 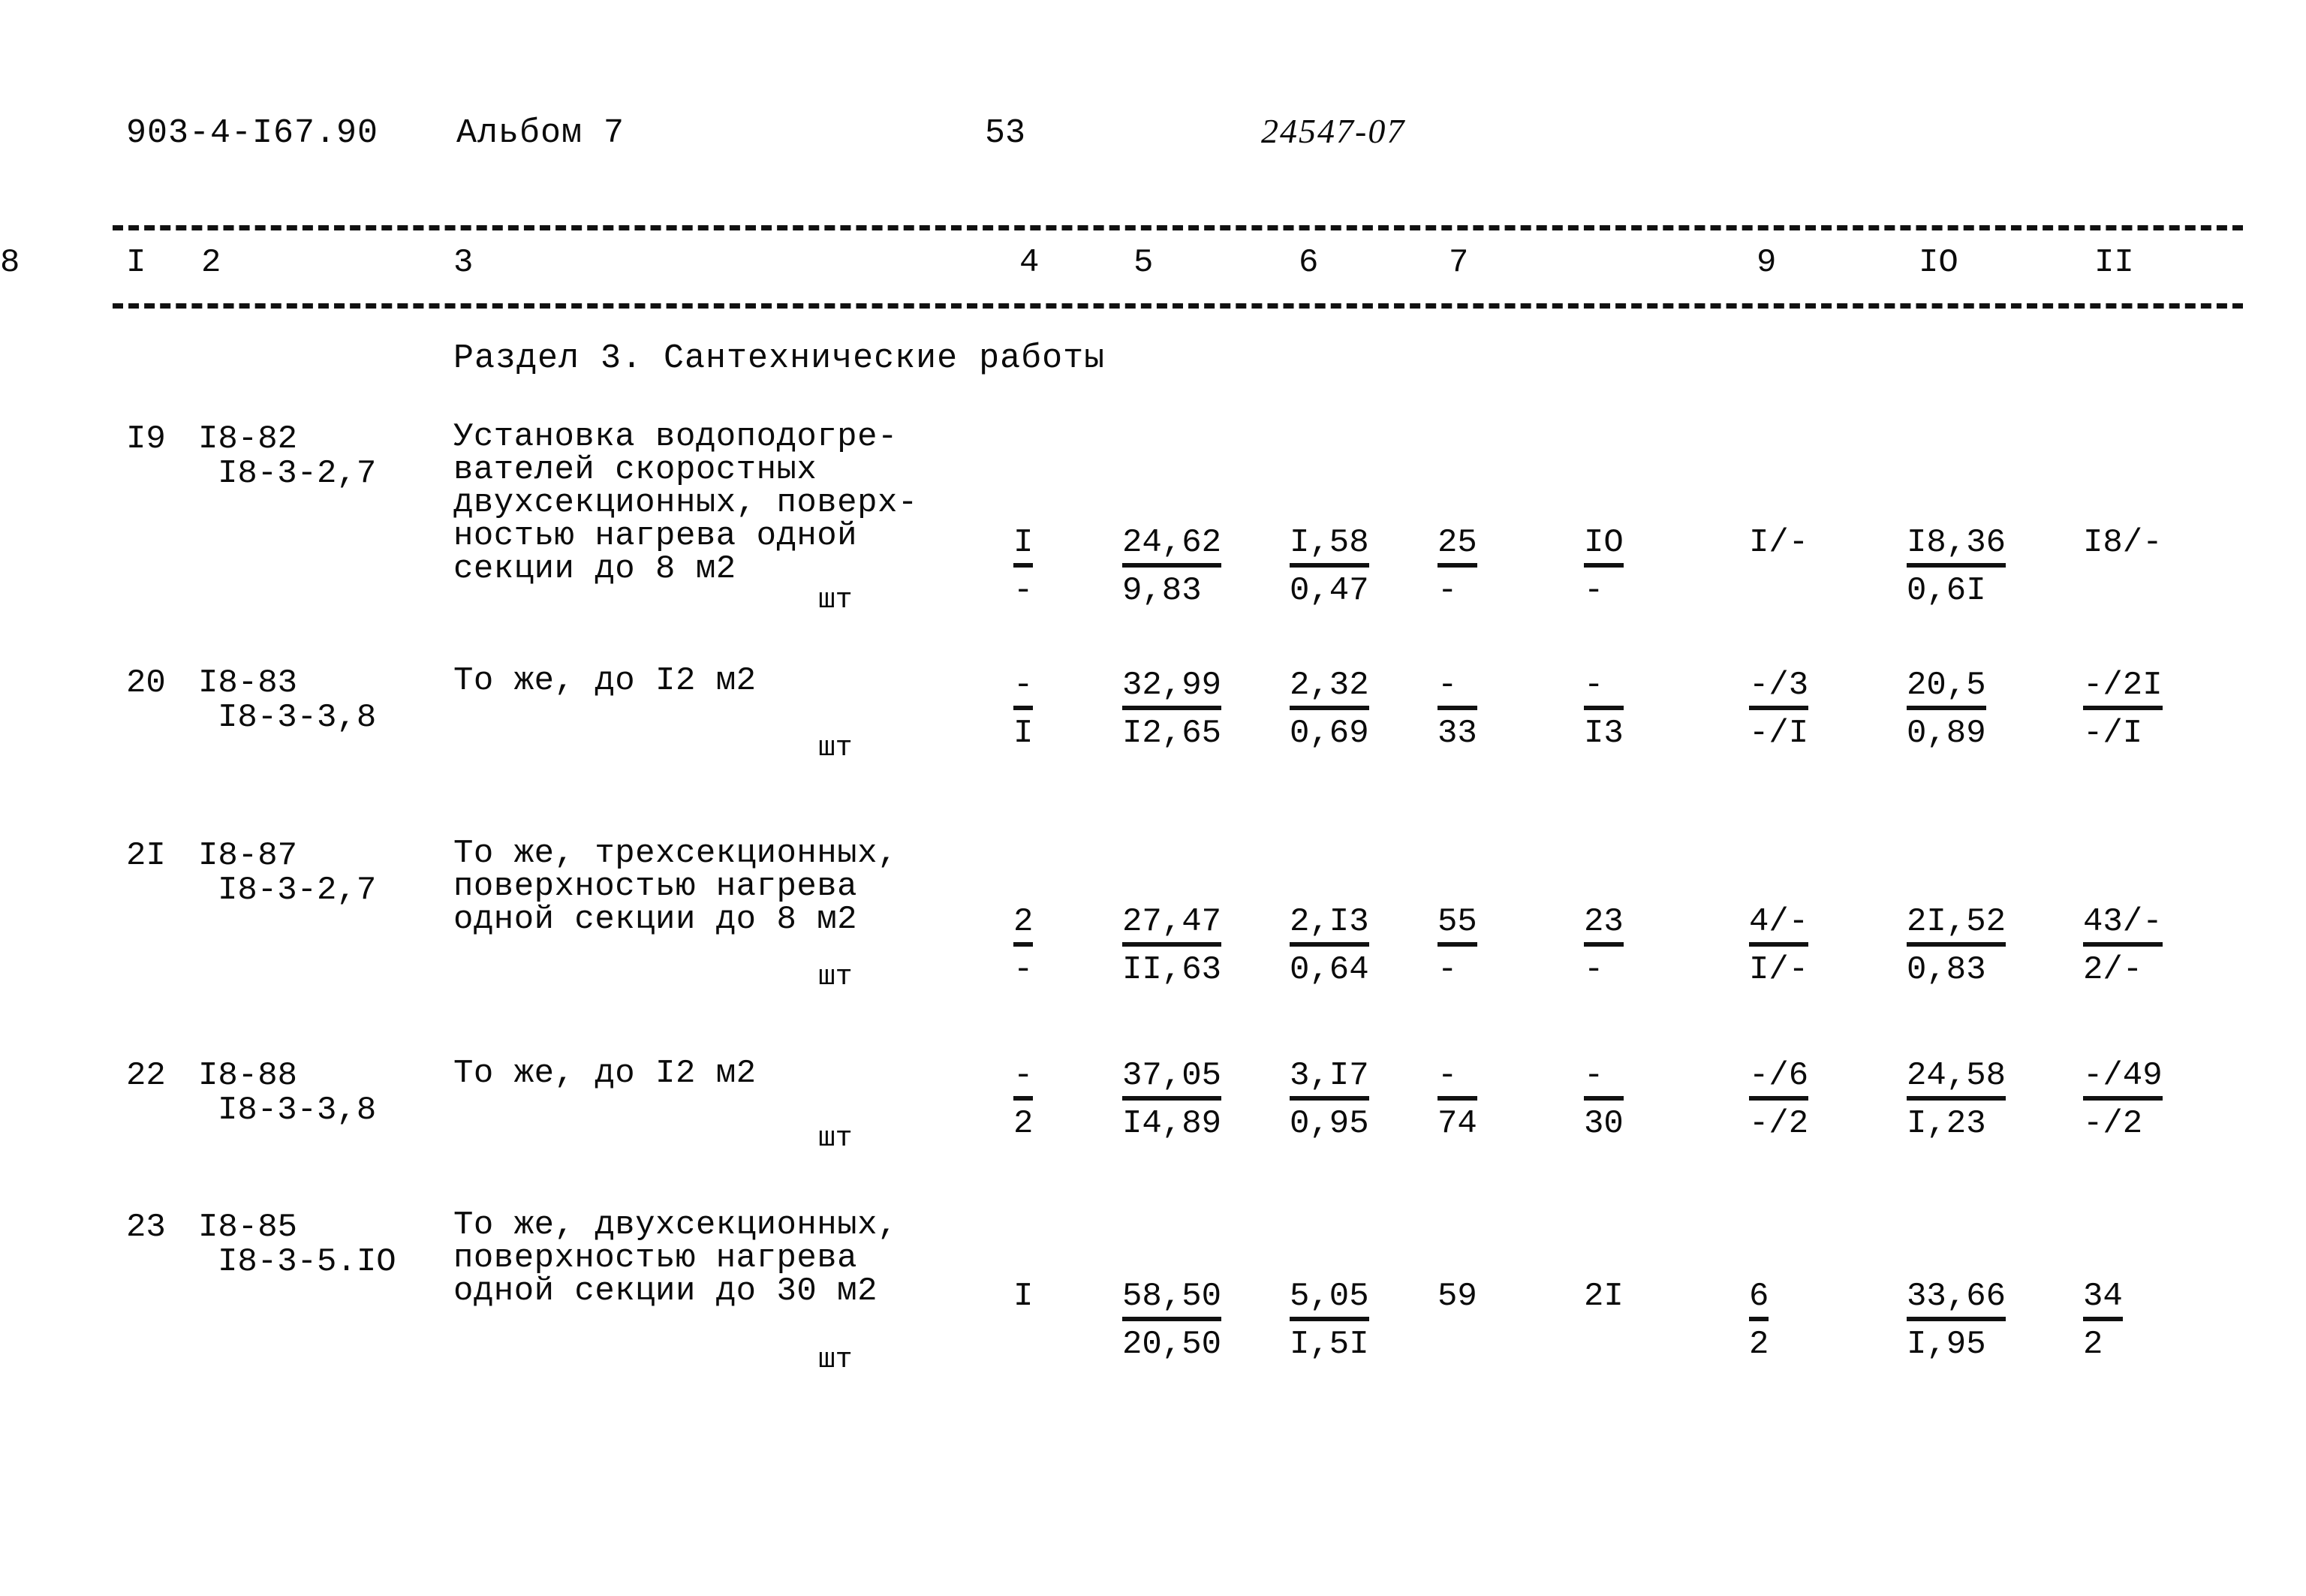 What do you see at coordinates (1956, 1079) in the screenshot?
I see `cell-value-upper: 24,58` at bounding box center [1956, 1079].